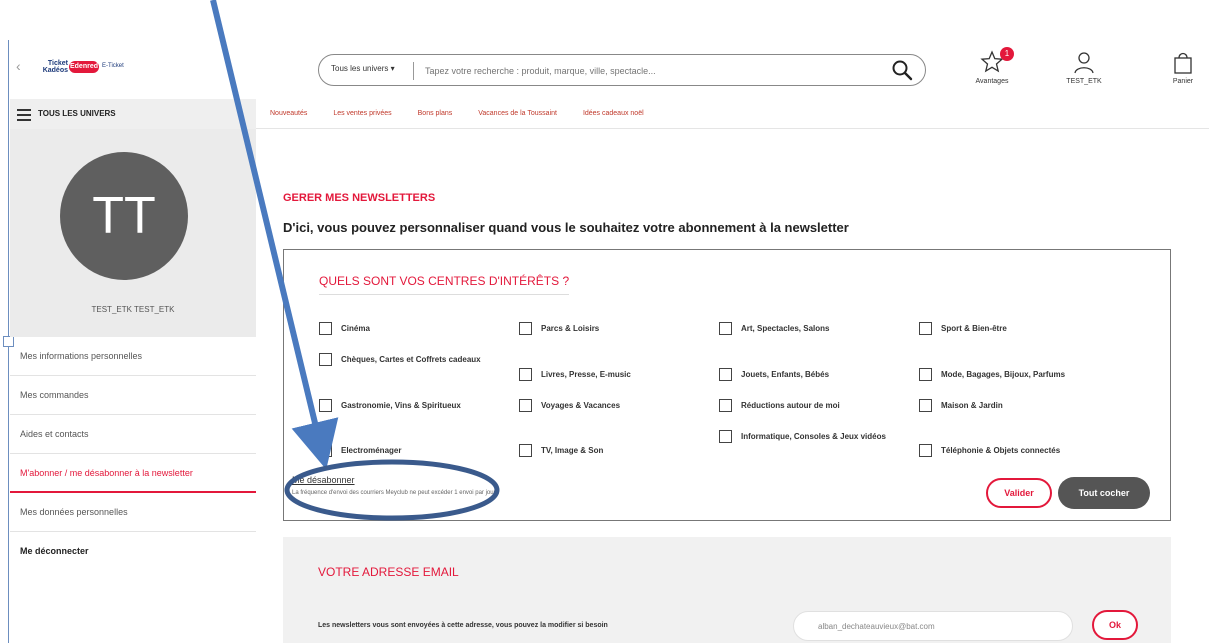  What do you see at coordinates (1183, 64) in the screenshot?
I see `bag-icon` at bounding box center [1183, 64].